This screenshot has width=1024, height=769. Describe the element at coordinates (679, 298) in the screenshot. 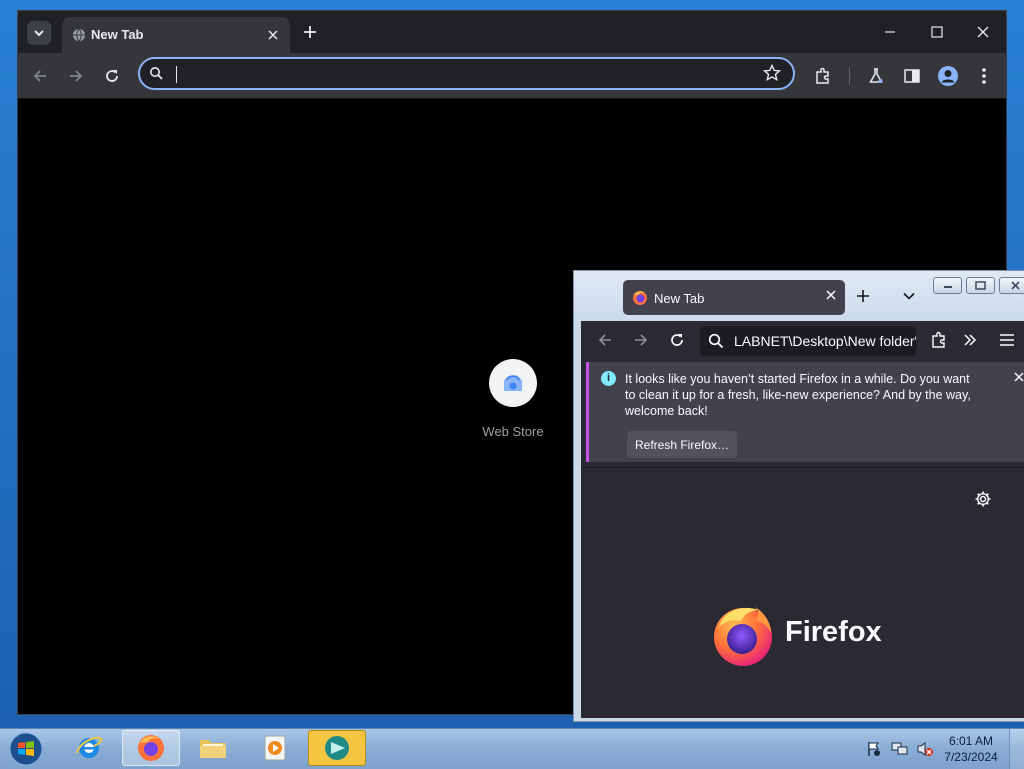

I see `firefox-tab-title: New Tab` at that location.